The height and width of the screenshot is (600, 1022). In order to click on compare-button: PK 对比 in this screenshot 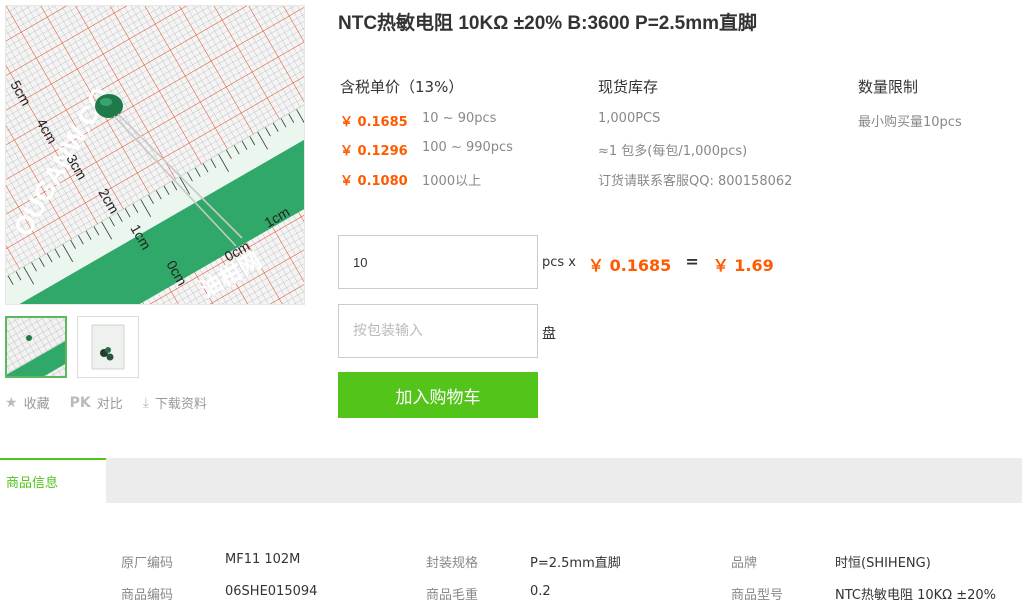, I will do `click(96, 403)`.